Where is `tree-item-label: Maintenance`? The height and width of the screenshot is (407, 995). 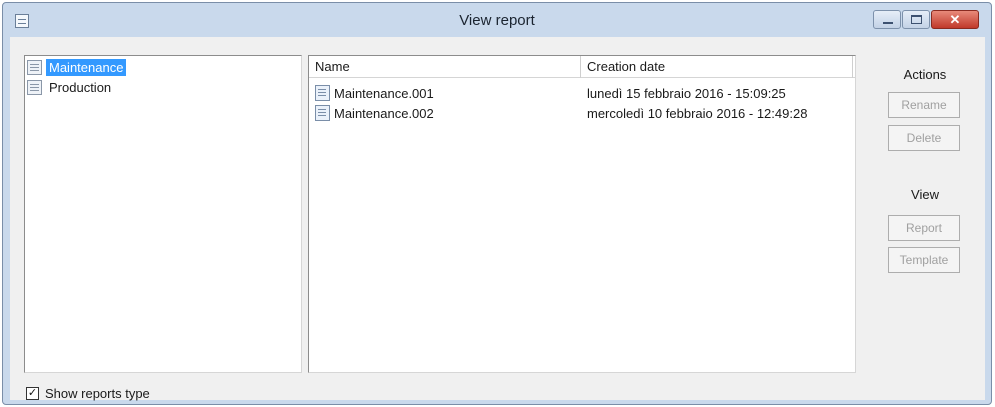
tree-item-label: Maintenance is located at coordinates (86, 67).